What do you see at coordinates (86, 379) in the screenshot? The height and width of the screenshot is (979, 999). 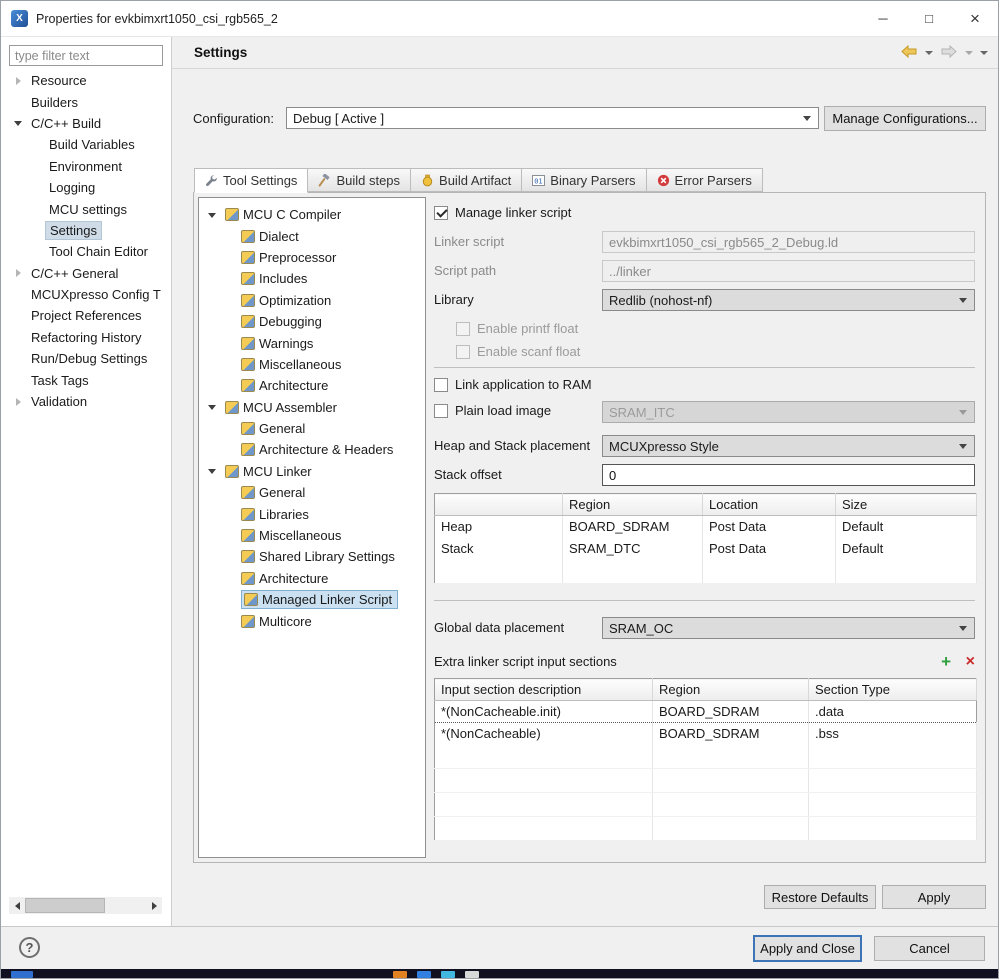 I see `sidebar-item-task-tags: Task Tags` at bounding box center [86, 379].